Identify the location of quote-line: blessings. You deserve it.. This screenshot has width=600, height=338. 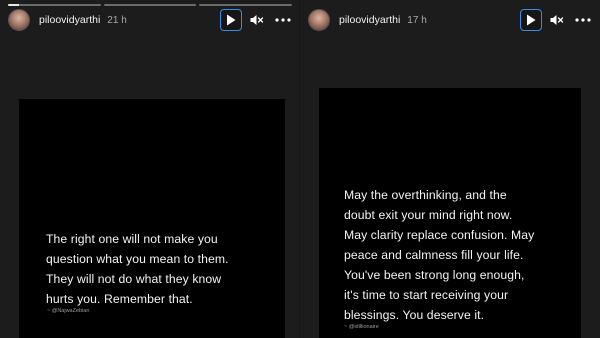
(414, 315).